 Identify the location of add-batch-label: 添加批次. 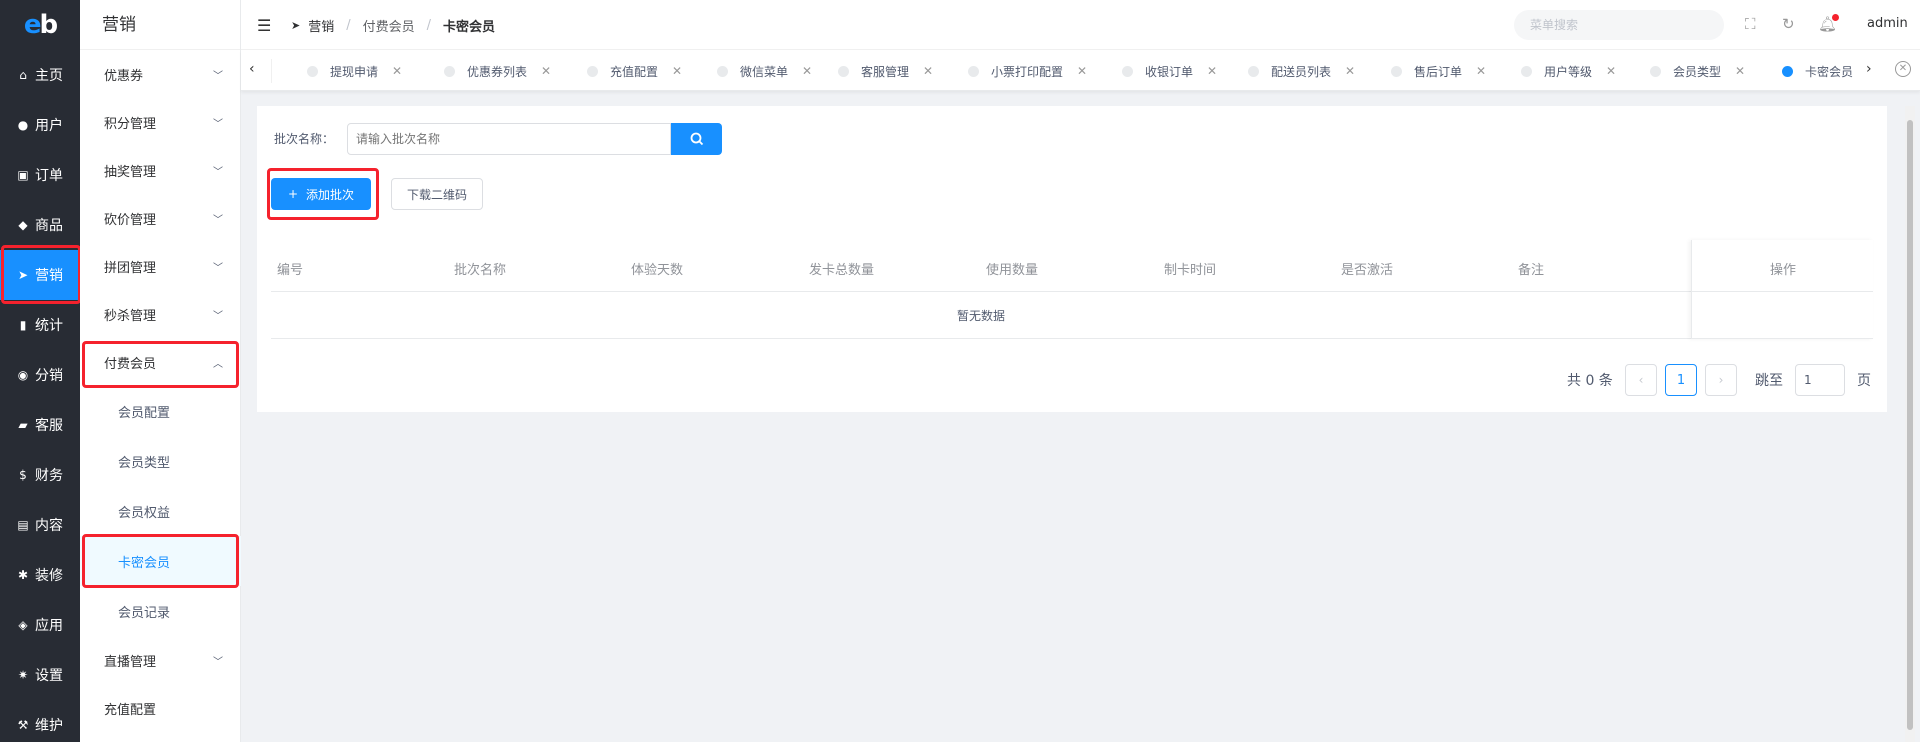
(330, 194).